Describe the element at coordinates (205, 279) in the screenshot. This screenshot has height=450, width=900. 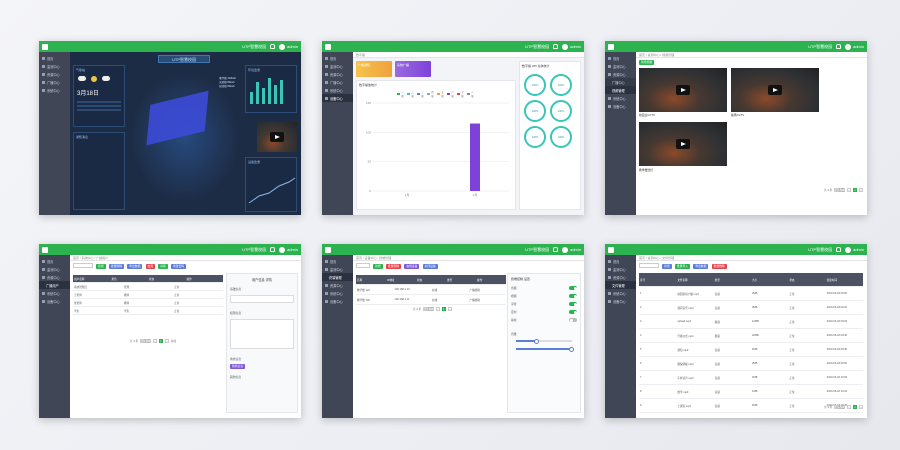
I see `column-header: 操作` at that location.